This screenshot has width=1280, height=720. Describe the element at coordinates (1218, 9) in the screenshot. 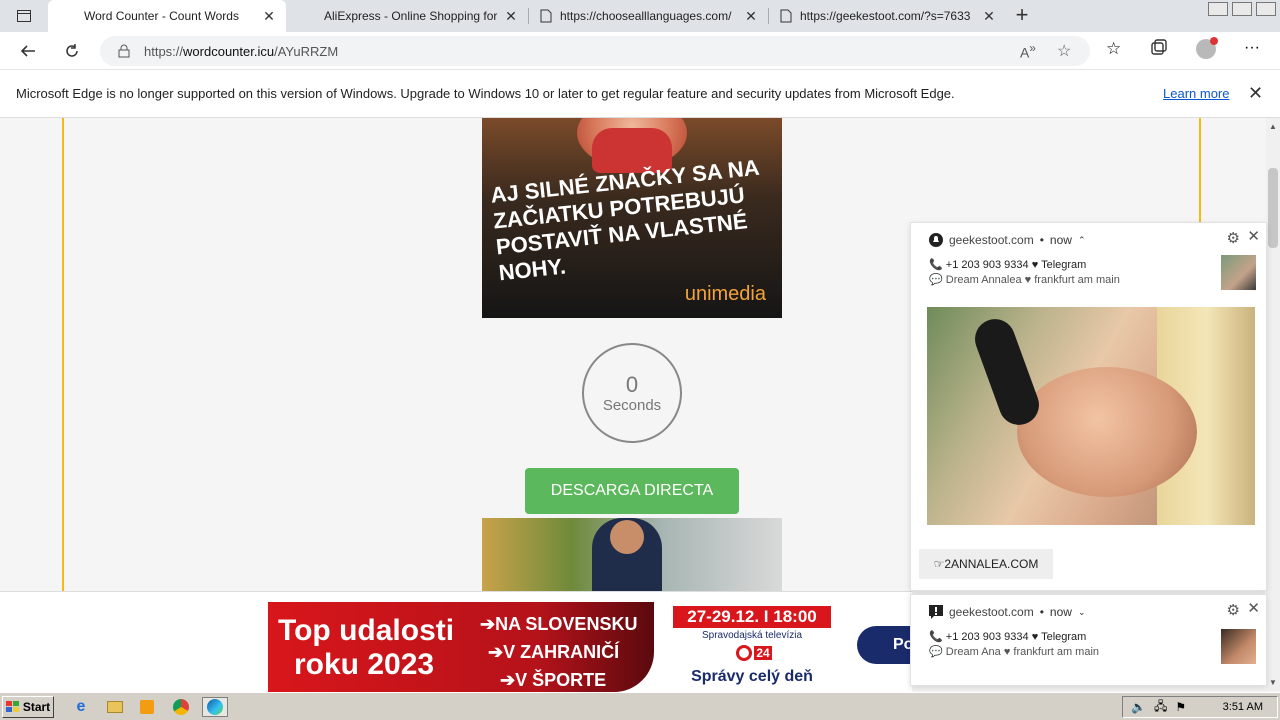

I see `minimize-button` at that location.